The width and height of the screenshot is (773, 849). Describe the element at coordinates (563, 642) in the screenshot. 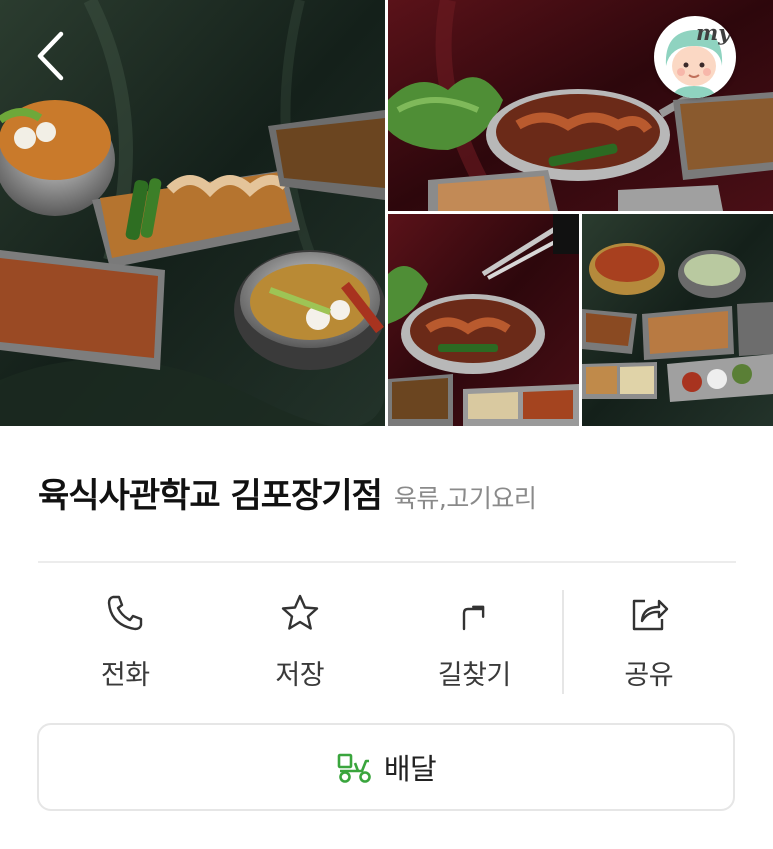

I see `action-separator` at that location.